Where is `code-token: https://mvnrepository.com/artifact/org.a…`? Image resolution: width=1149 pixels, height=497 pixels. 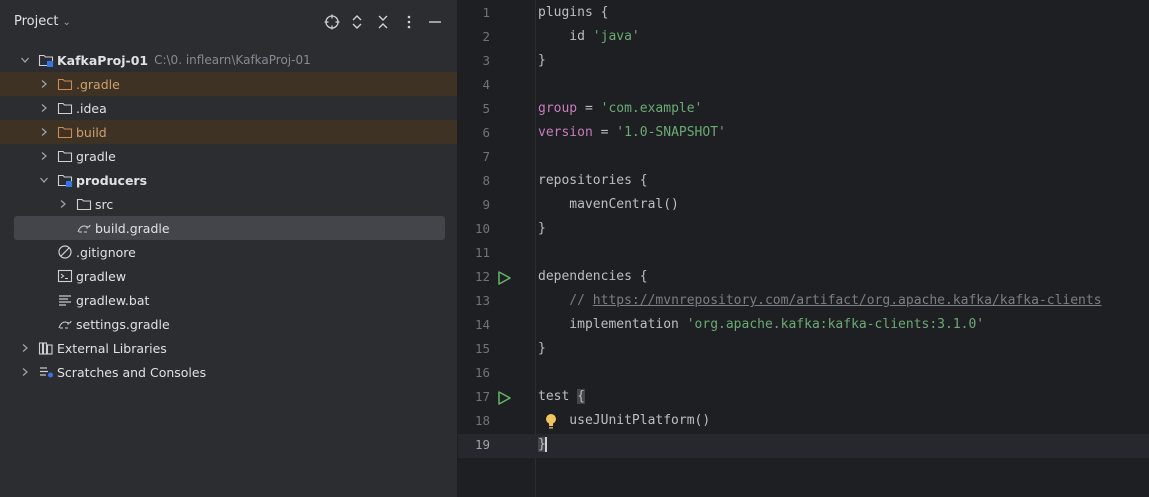 code-token: https://mvnrepository.com/artifact/org.a… is located at coordinates (847, 300).